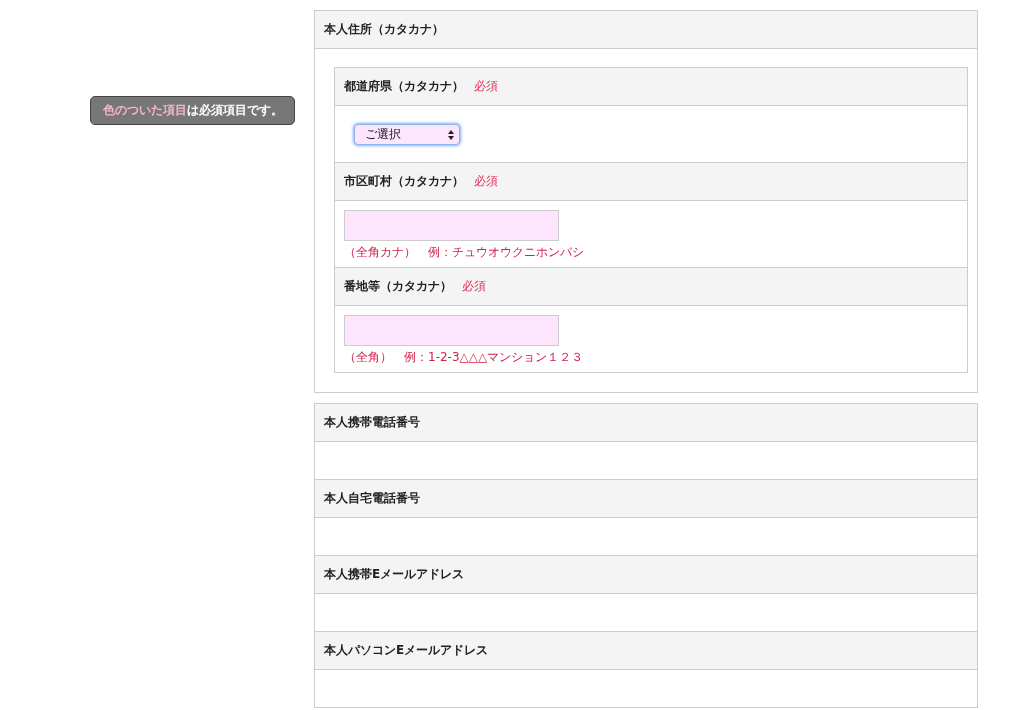 The width and height of the screenshot is (1024, 710). Describe the element at coordinates (646, 574) in the screenshot. I see `section-header: 本人携帯Eメールアドレス` at that location.